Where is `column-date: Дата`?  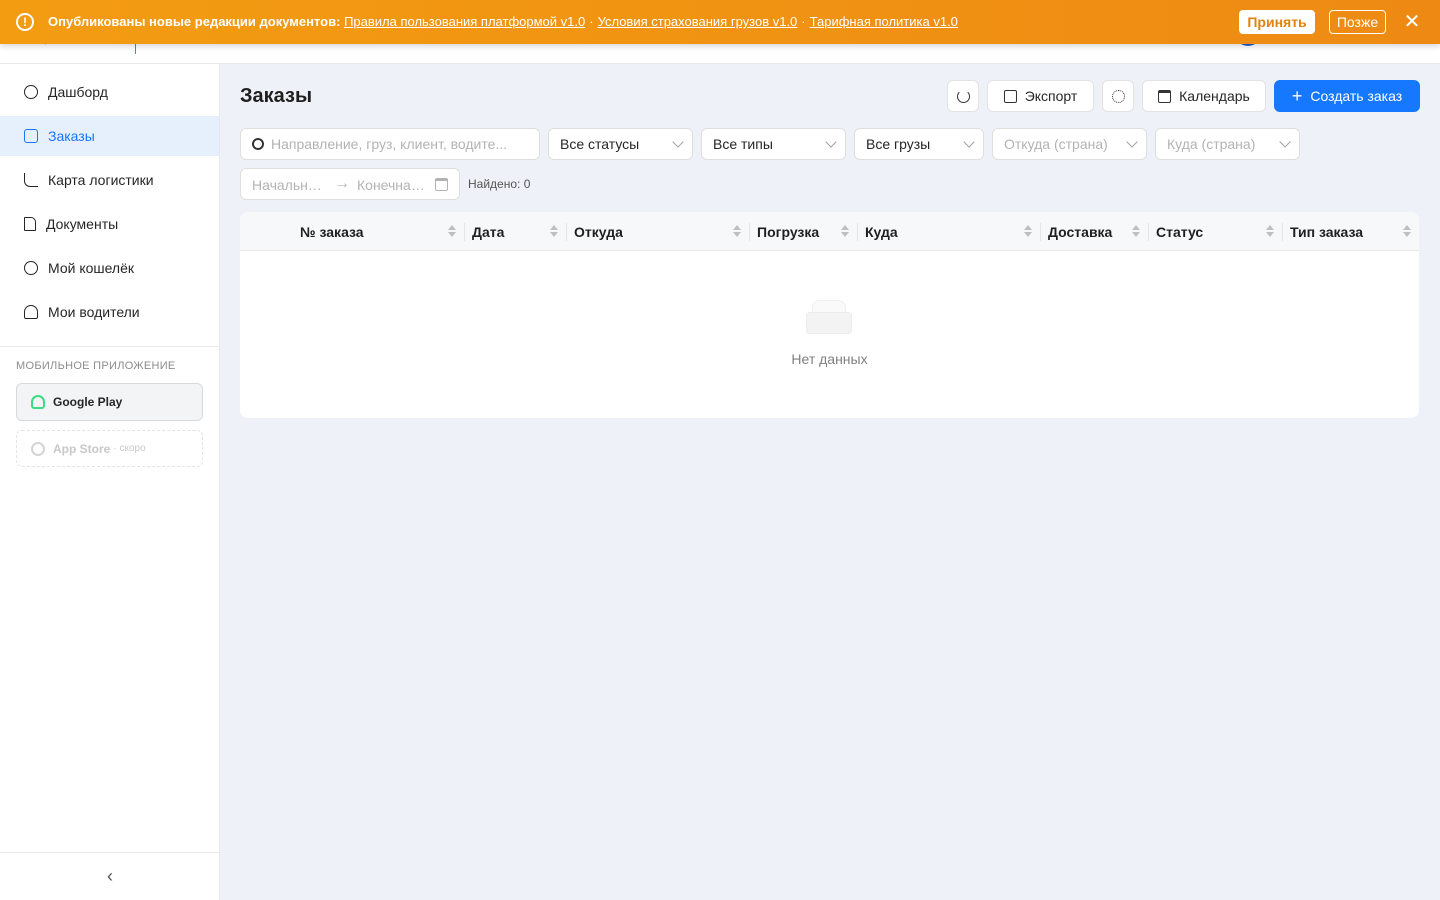 column-date: Дата is located at coordinates (515, 231).